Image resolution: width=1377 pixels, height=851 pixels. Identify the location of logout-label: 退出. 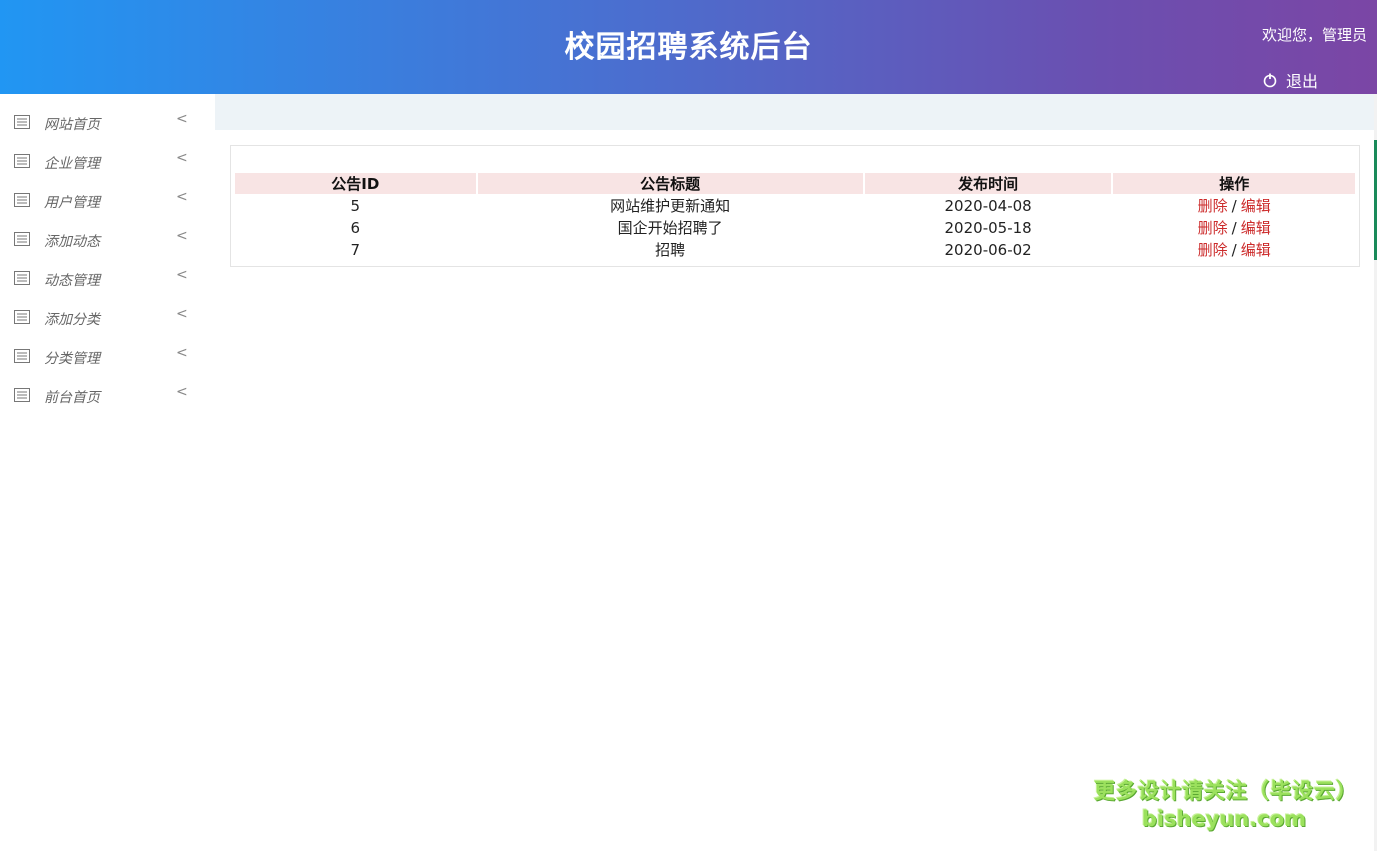
(1302, 81).